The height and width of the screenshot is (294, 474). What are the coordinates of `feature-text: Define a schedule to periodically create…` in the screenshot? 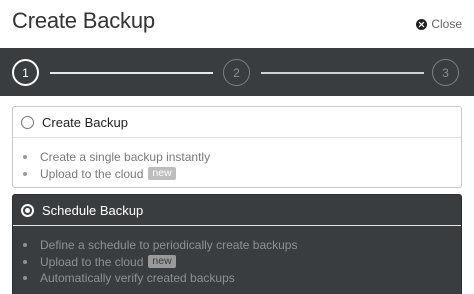 It's located at (169, 245).